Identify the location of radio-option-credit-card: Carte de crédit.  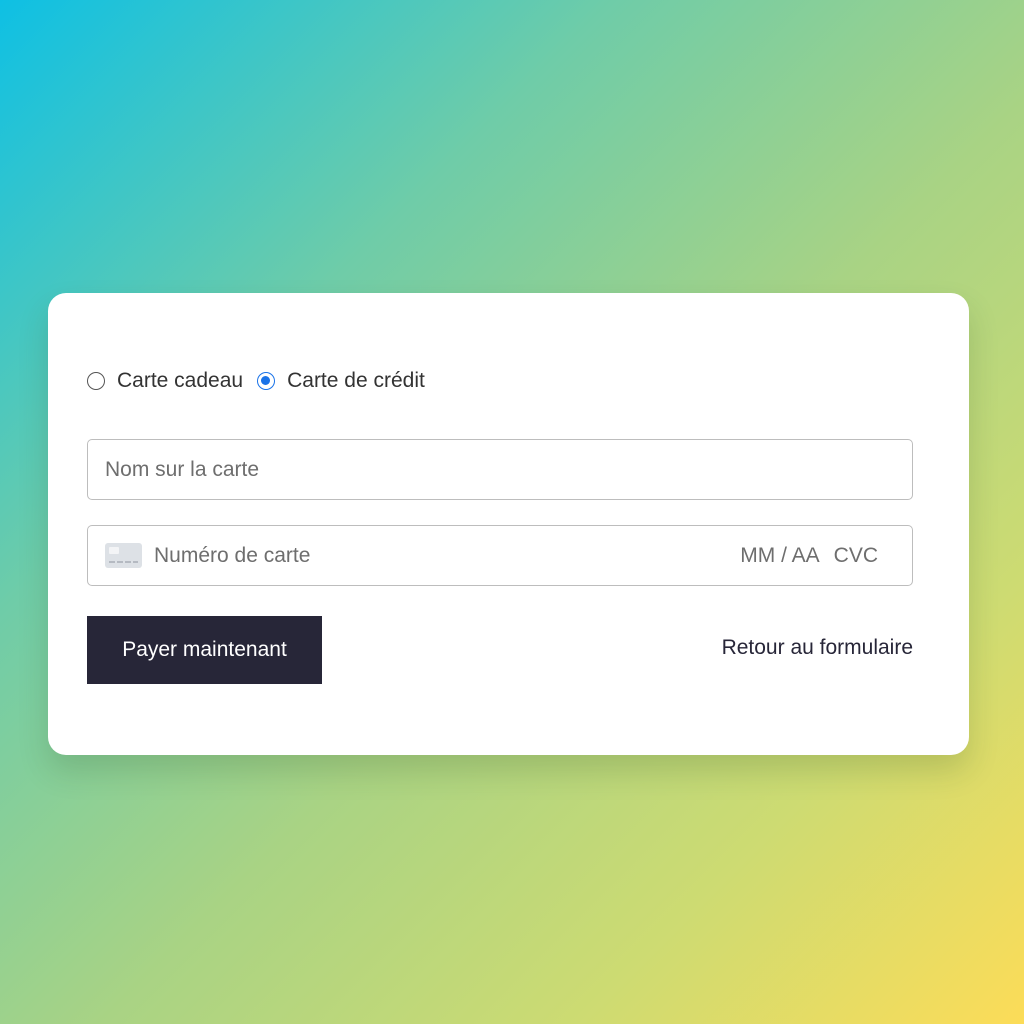
(341, 381).